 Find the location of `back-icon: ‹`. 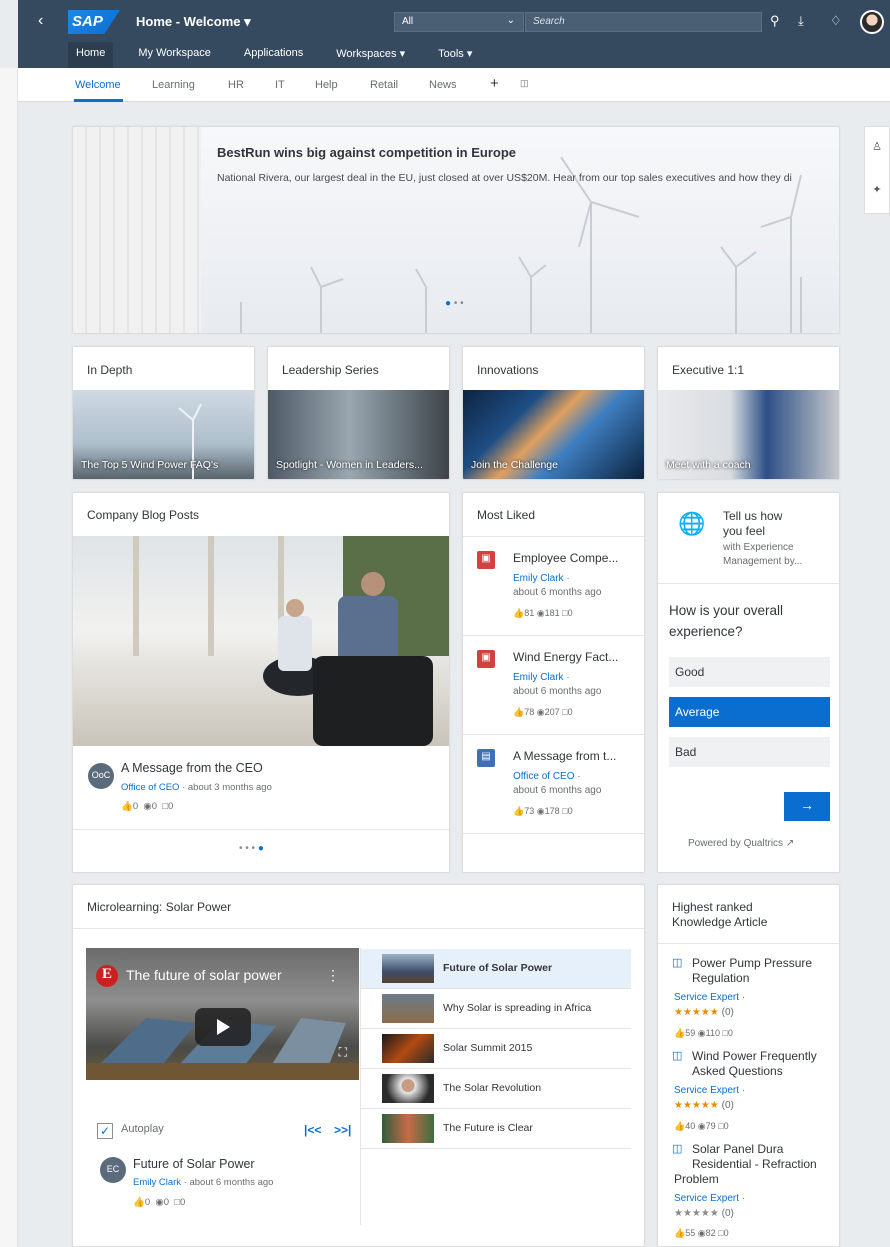

back-icon: ‹ is located at coordinates (40, 21).